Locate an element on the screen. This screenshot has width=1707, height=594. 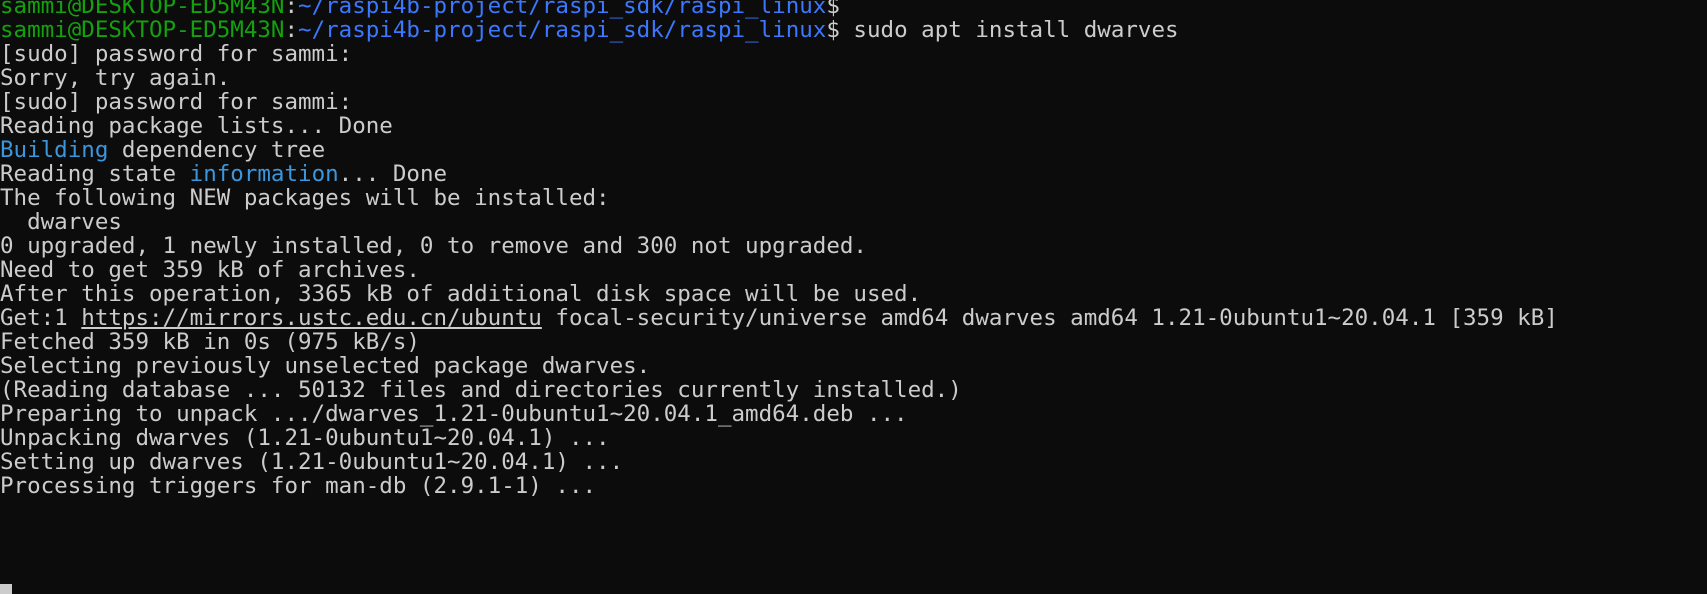
prompt-path: ~/raspi4b-project/raspi_sdk/raspi_linux is located at coordinates (562, 30).